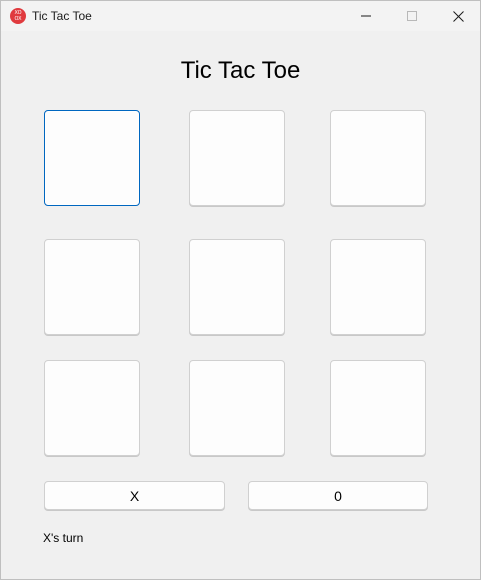  I want to click on app-logo-icon: XO OX, so click(18, 16).